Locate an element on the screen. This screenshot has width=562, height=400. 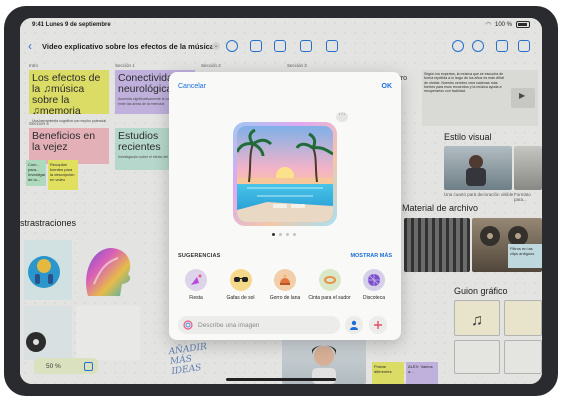
generated-image-preview is located at coordinates (285, 174).